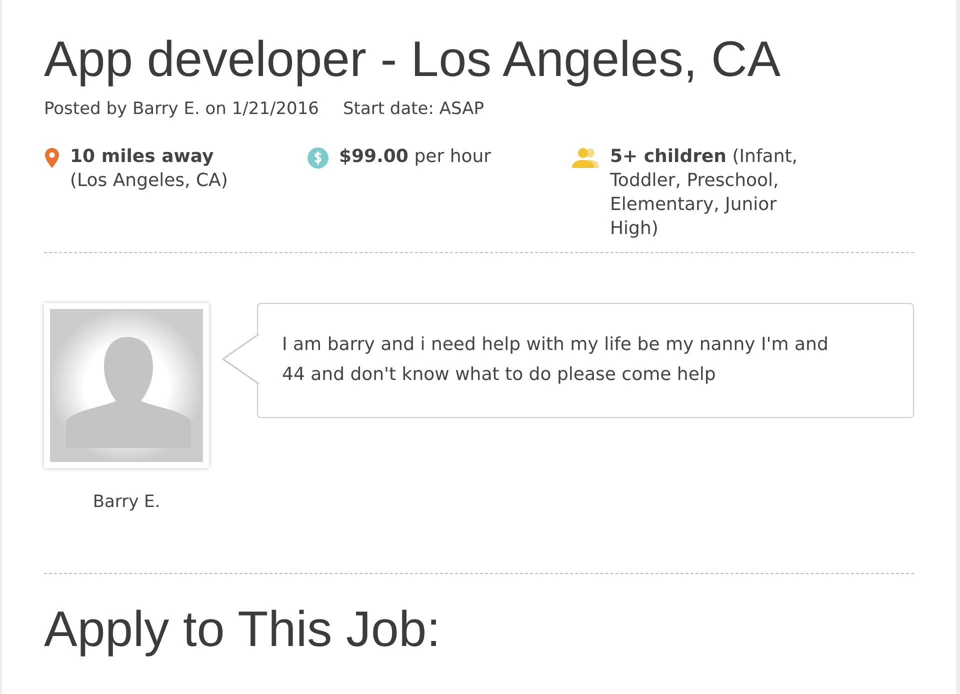  Describe the element at coordinates (181, 109) in the screenshot. I see `posted-by-text: Posted by Barry E. on 1/21/2016` at that location.